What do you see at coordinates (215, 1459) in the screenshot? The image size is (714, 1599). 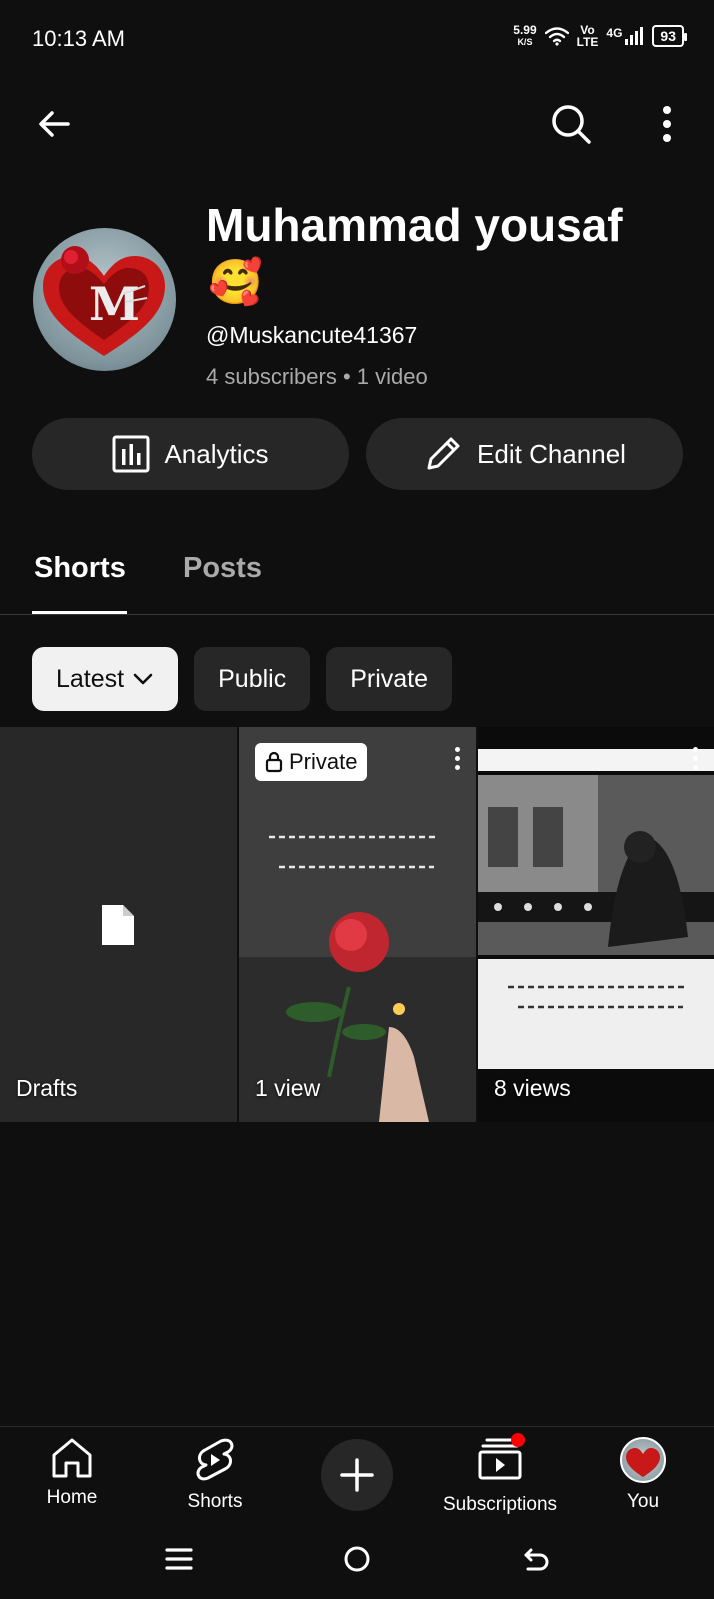 I see `shorts-icon` at bounding box center [215, 1459].